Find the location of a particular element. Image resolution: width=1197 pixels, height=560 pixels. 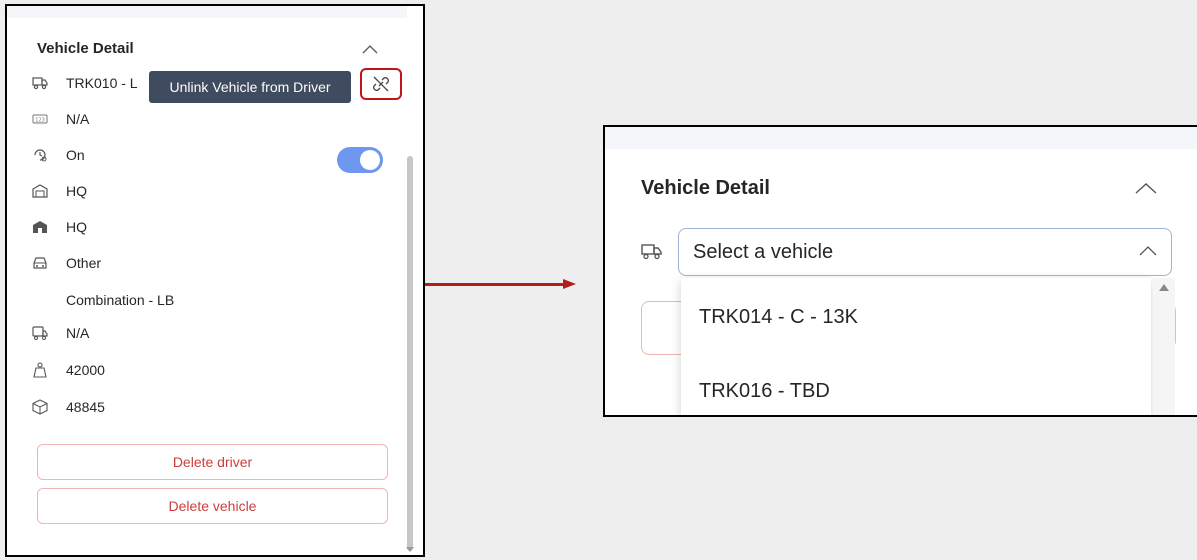

tracking-toggle is located at coordinates (360, 160).